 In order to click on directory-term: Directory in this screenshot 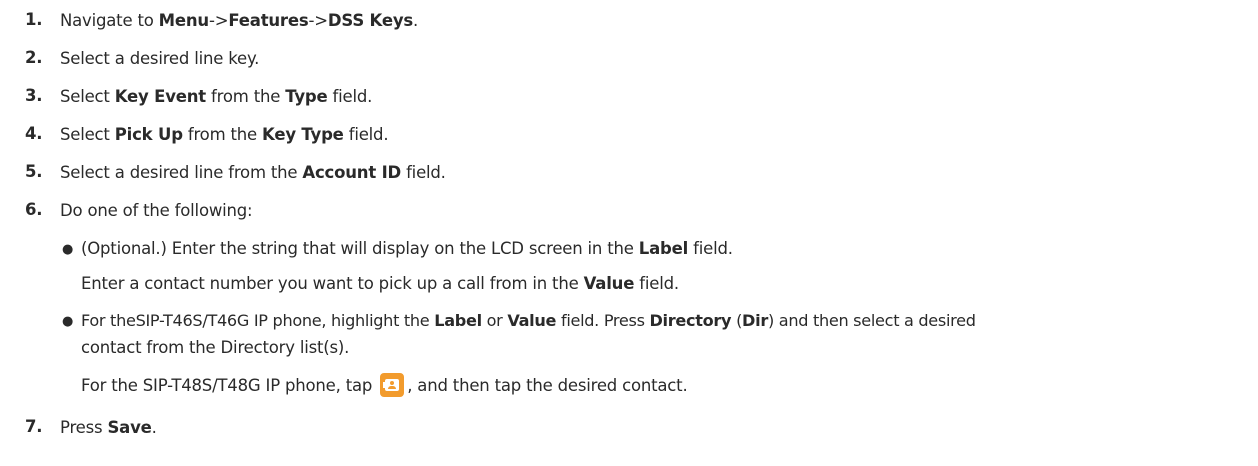, I will do `click(690, 320)`.